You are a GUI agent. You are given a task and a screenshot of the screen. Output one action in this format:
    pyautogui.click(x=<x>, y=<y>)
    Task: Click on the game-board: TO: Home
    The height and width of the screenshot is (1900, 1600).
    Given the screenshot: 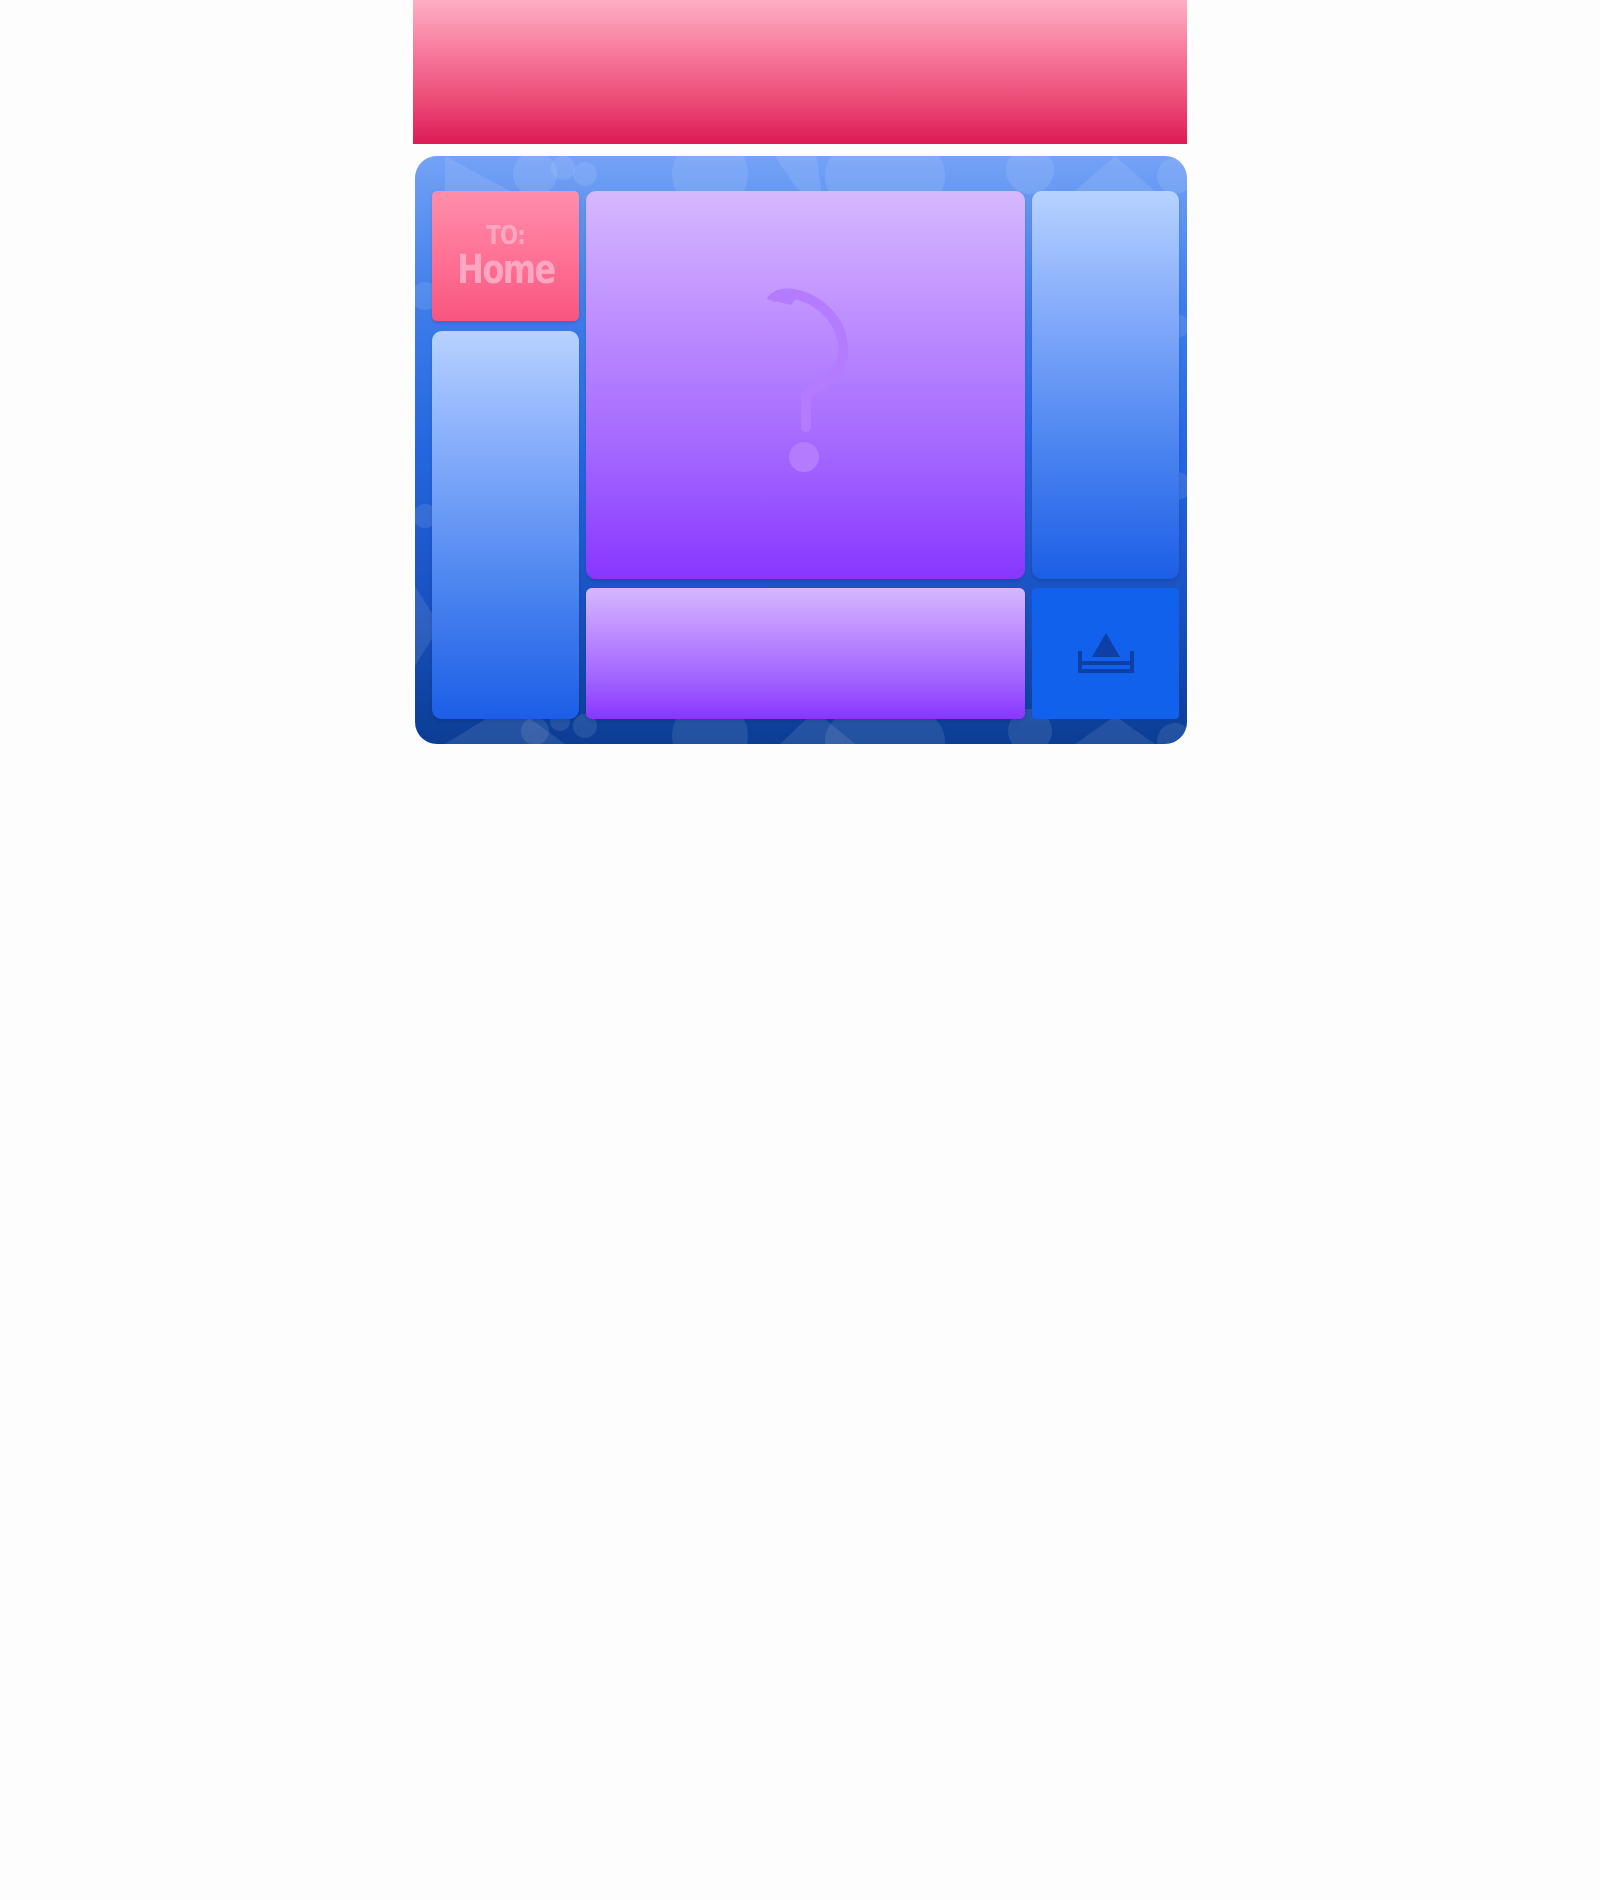 What is the action you would take?
    pyautogui.click(x=801, y=450)
    